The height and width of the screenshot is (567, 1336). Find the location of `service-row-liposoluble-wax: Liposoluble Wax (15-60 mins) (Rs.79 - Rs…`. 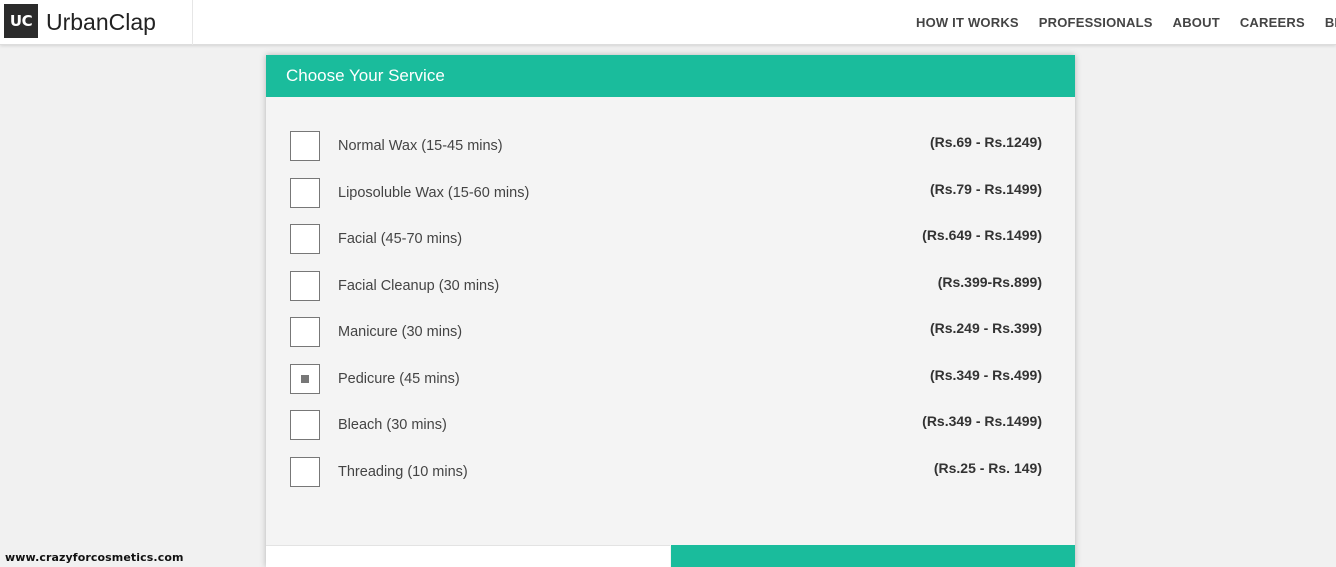

service-row-liposoluble-wax: Liposoluble Wax (15-60 mins) (Rs.79 - Rs… is located at coordinates (670, 194).